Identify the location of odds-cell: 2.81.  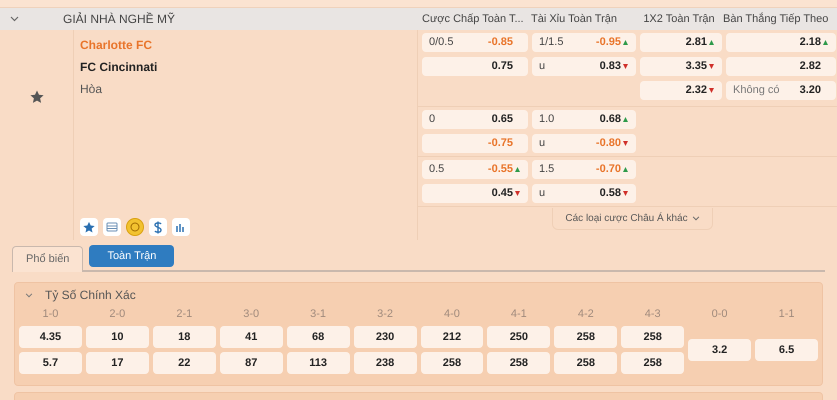
(681, 42).